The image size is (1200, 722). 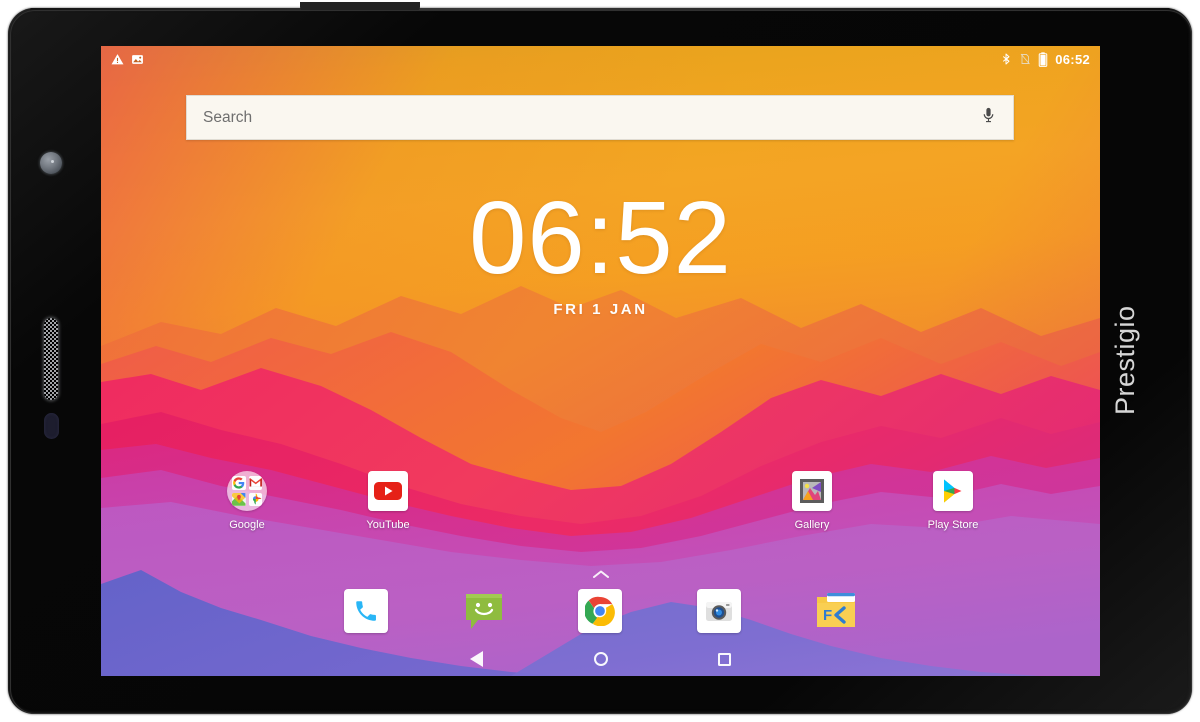 I want to click on top-edge-strip, so click(x=600, y=9).